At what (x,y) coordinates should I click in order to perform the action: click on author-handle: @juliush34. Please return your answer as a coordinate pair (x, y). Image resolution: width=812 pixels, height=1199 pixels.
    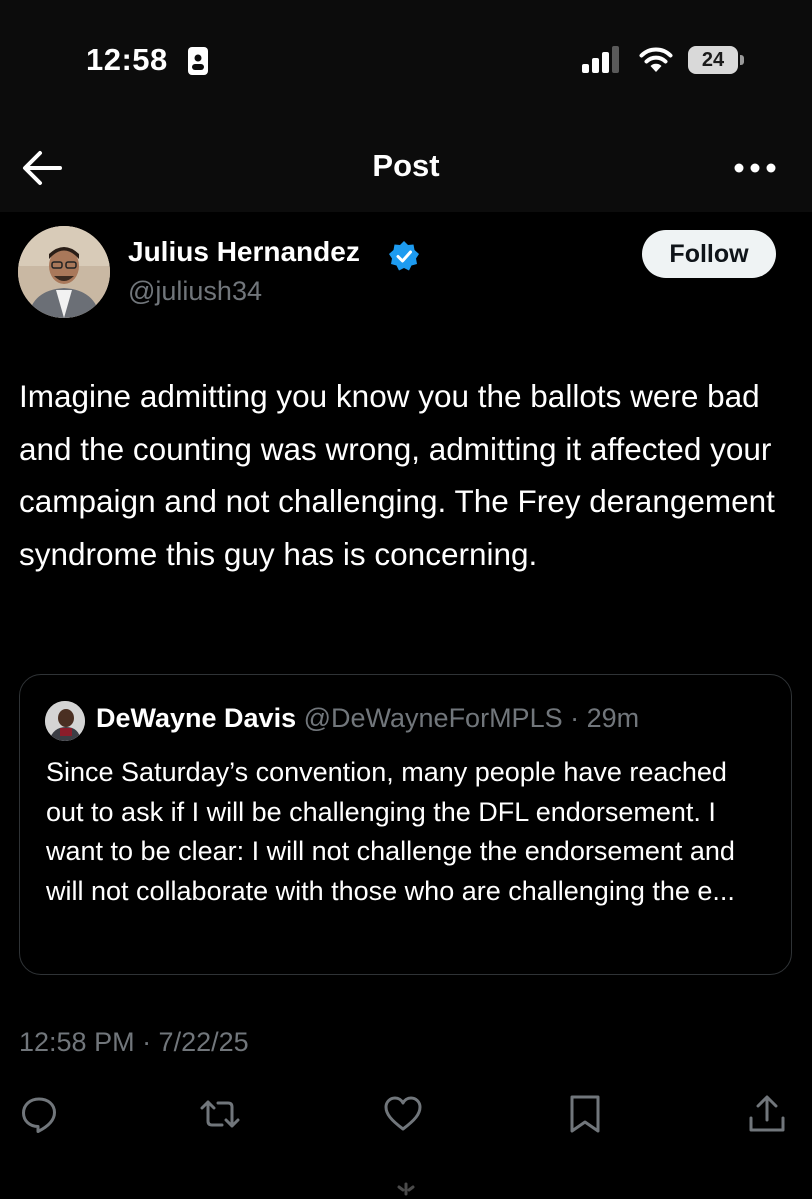
    Looking at the image, I should click on (195, 291).